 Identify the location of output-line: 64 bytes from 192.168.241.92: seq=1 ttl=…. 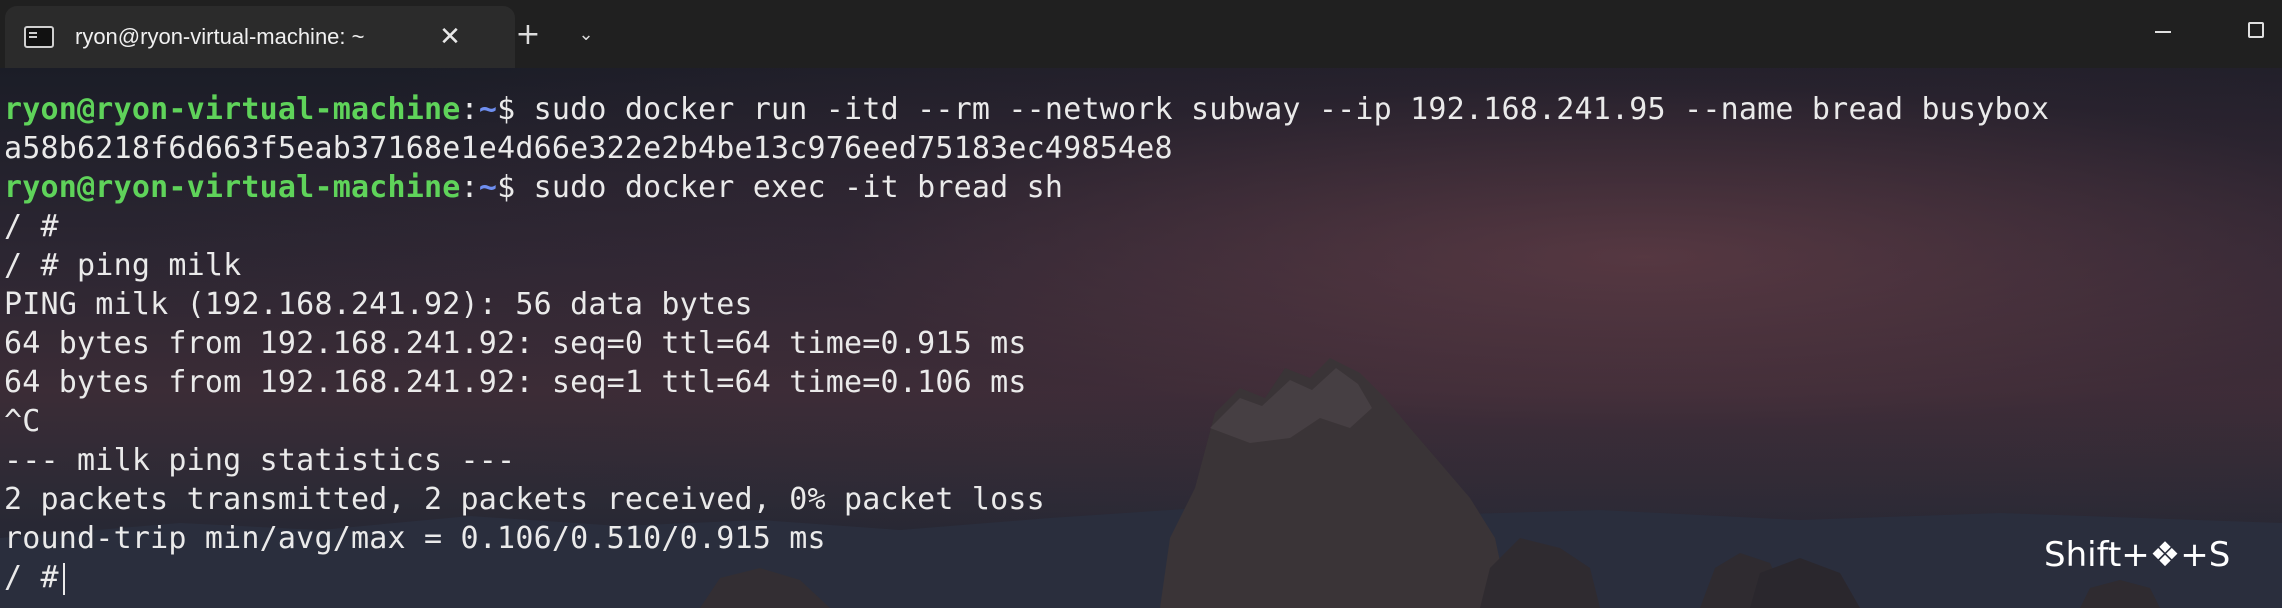
(515, 382).